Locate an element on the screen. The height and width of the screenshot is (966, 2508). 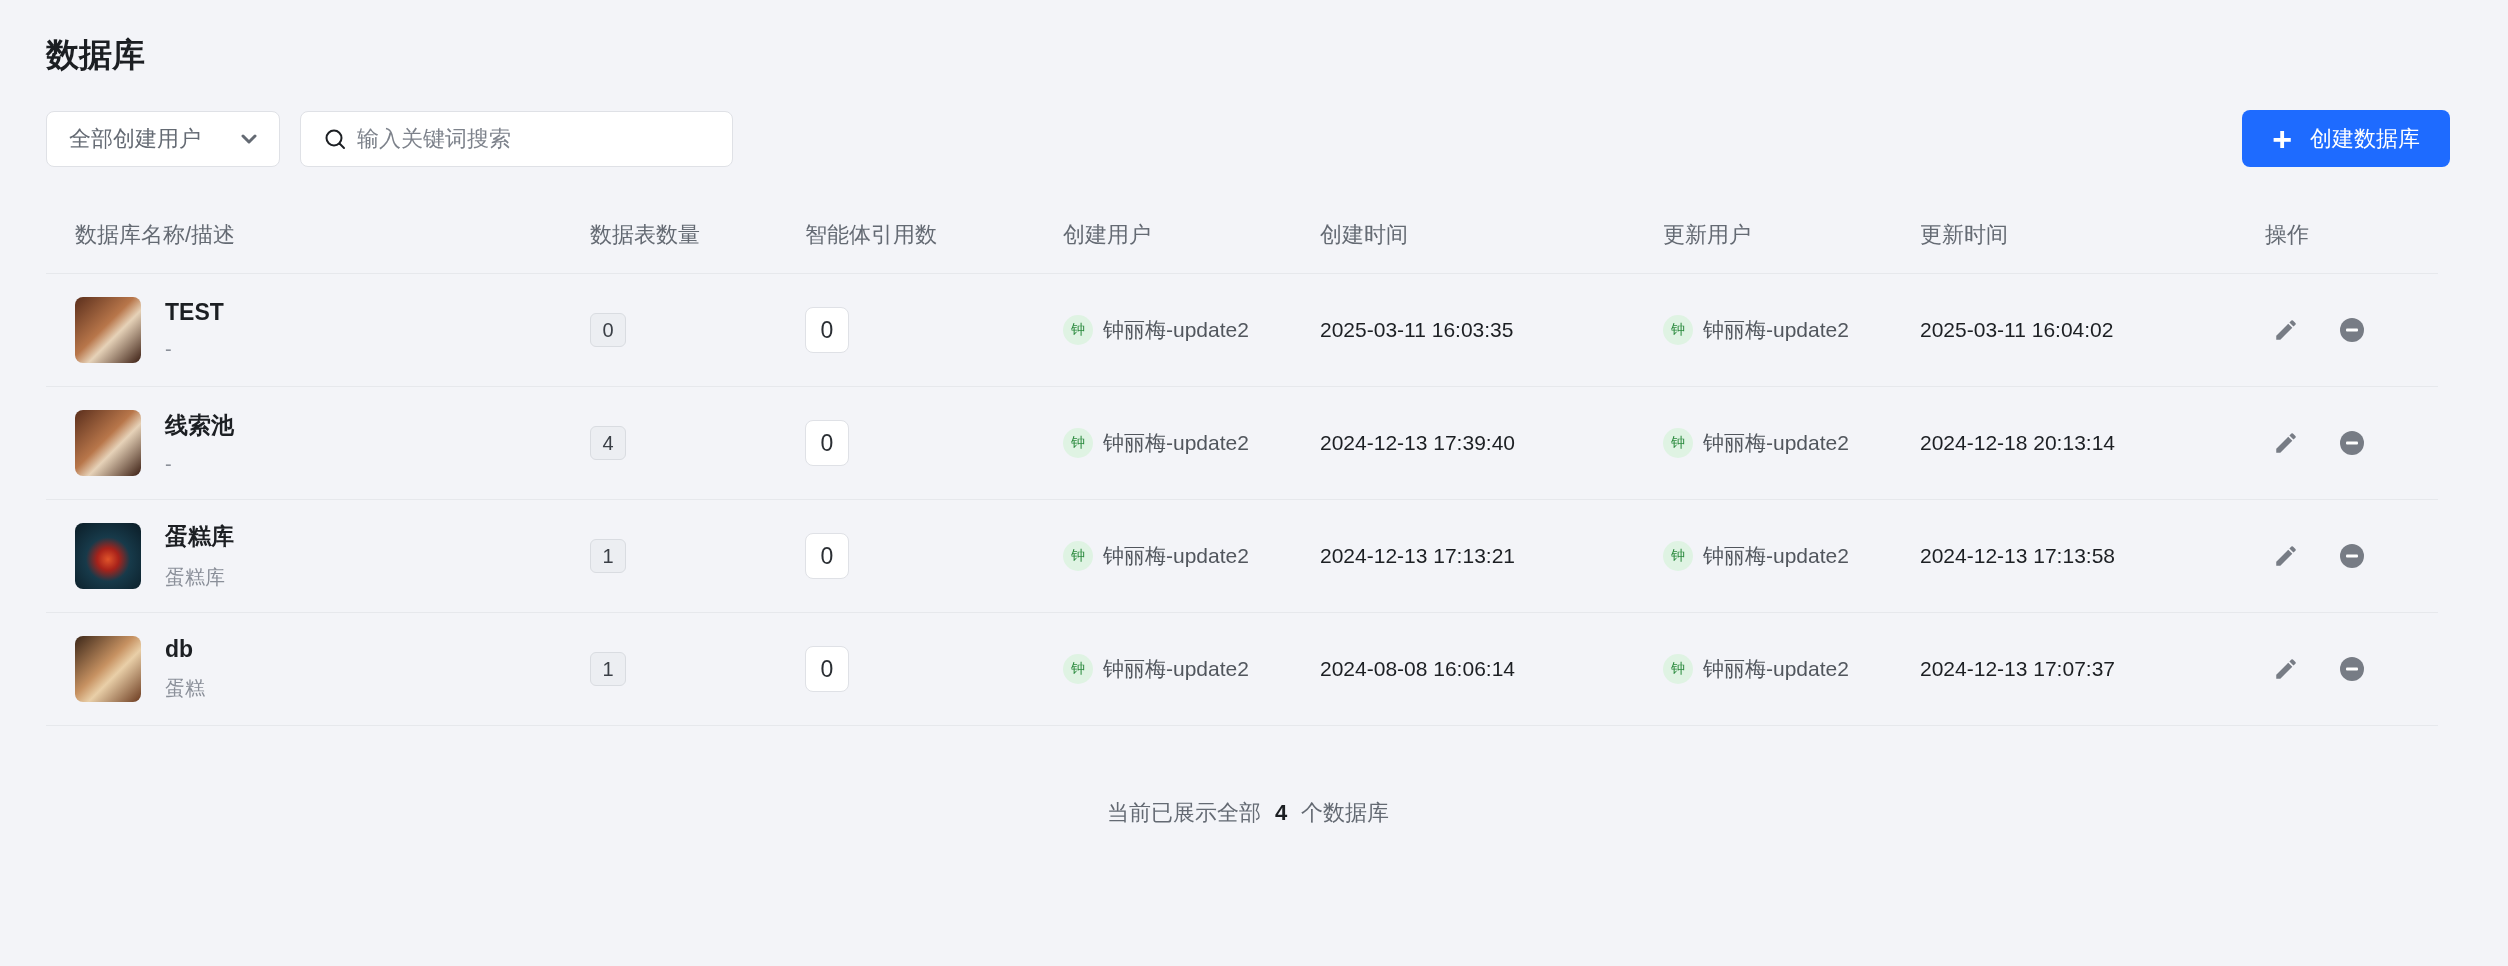
database-name: 线索池 is located at coordinates (199, 425).